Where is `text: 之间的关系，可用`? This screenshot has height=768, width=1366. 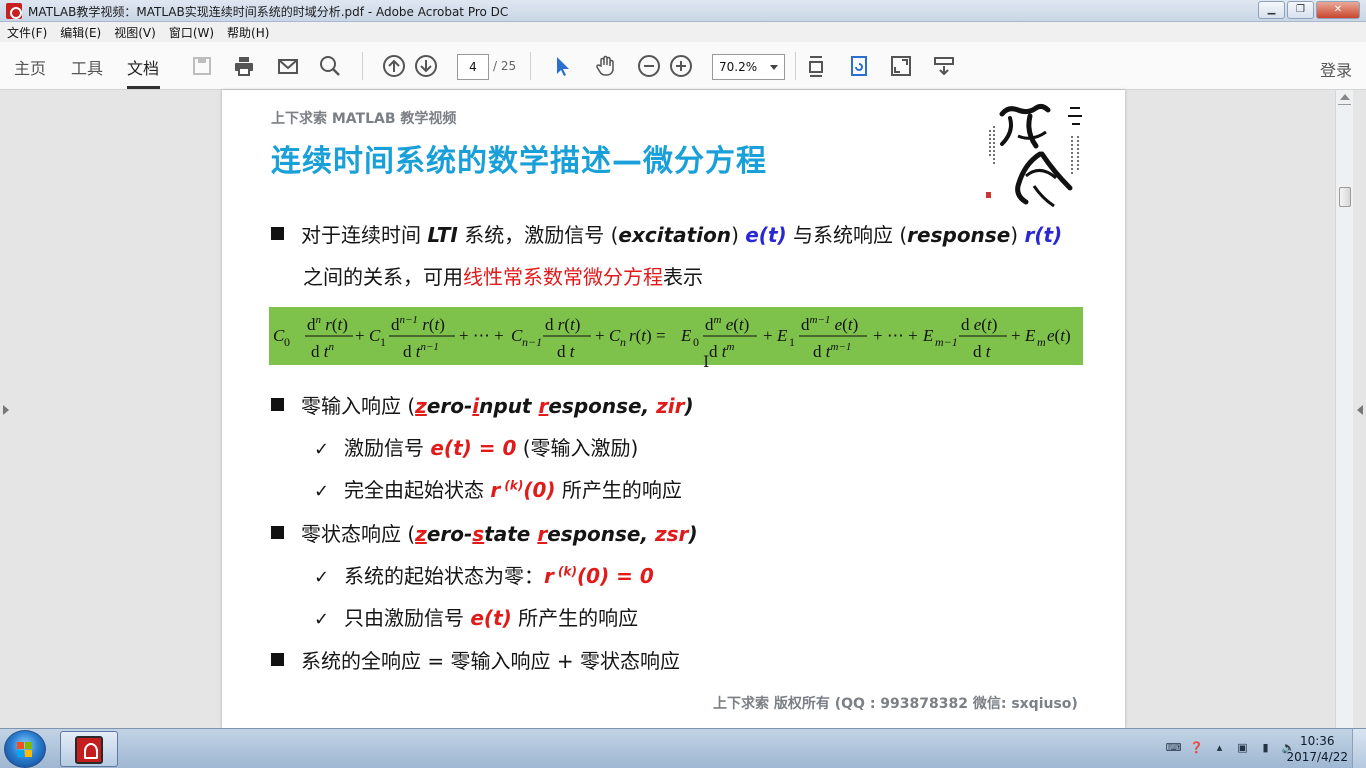 text: 之间的关系，可用 is located at coordinates (383, 277).